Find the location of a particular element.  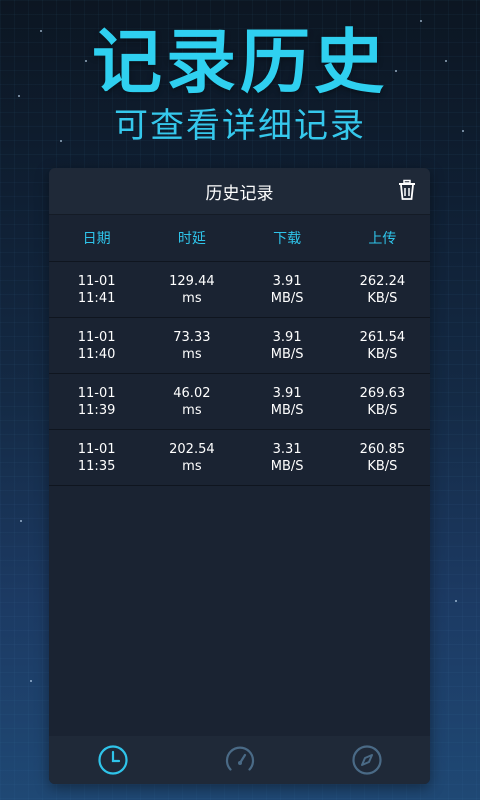

panel-header: 历史记录 is located at coordinates (239, 191).